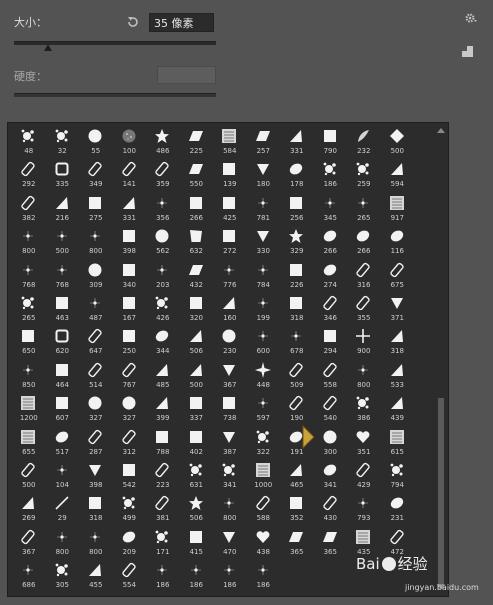  Describe the element at coordinates (96, 442) in the screenshot. I see `brush-preset: 287` at that location.